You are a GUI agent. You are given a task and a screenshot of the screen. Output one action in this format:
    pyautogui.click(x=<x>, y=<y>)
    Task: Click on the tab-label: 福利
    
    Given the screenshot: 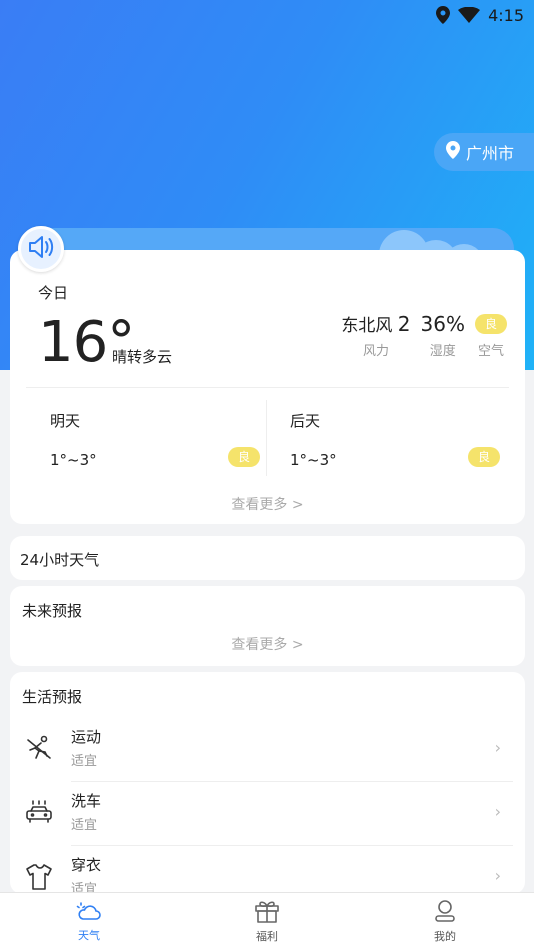 What is the action you would take?
    pyautogui.click(x=267, y=936)
    